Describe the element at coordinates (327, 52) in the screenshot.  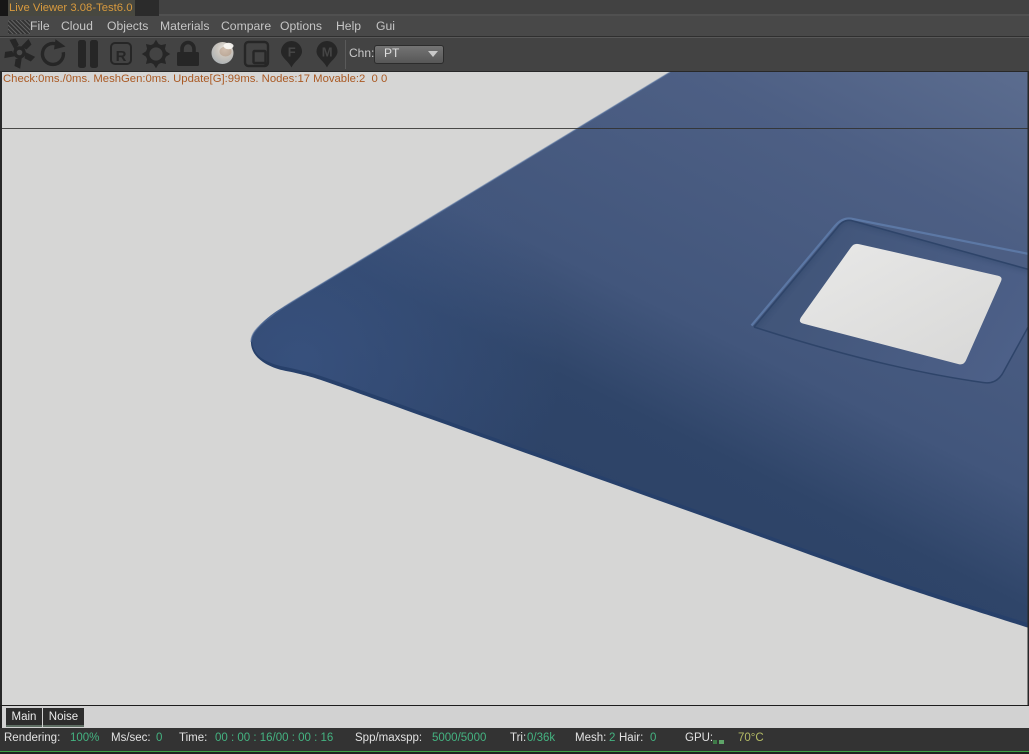
I see `svg-text: M` at that location.